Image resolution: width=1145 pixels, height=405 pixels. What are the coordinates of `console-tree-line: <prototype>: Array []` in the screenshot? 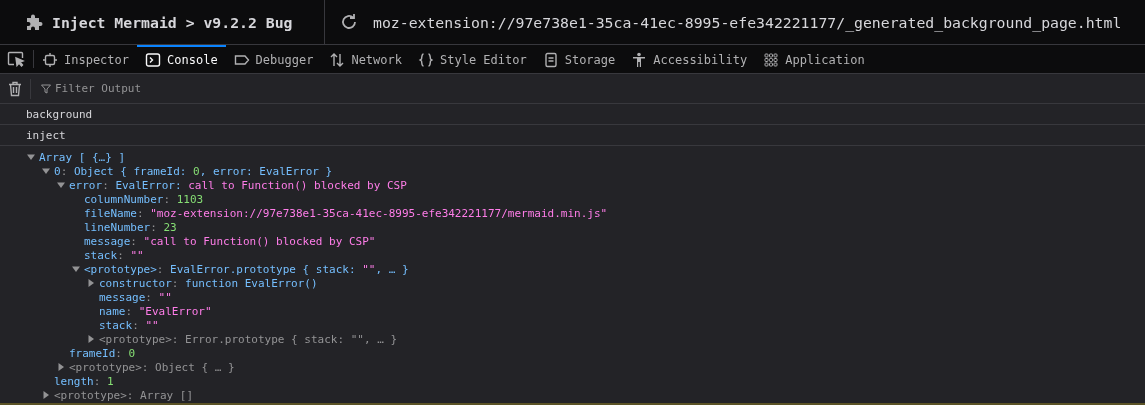 It's located at (124, 395).